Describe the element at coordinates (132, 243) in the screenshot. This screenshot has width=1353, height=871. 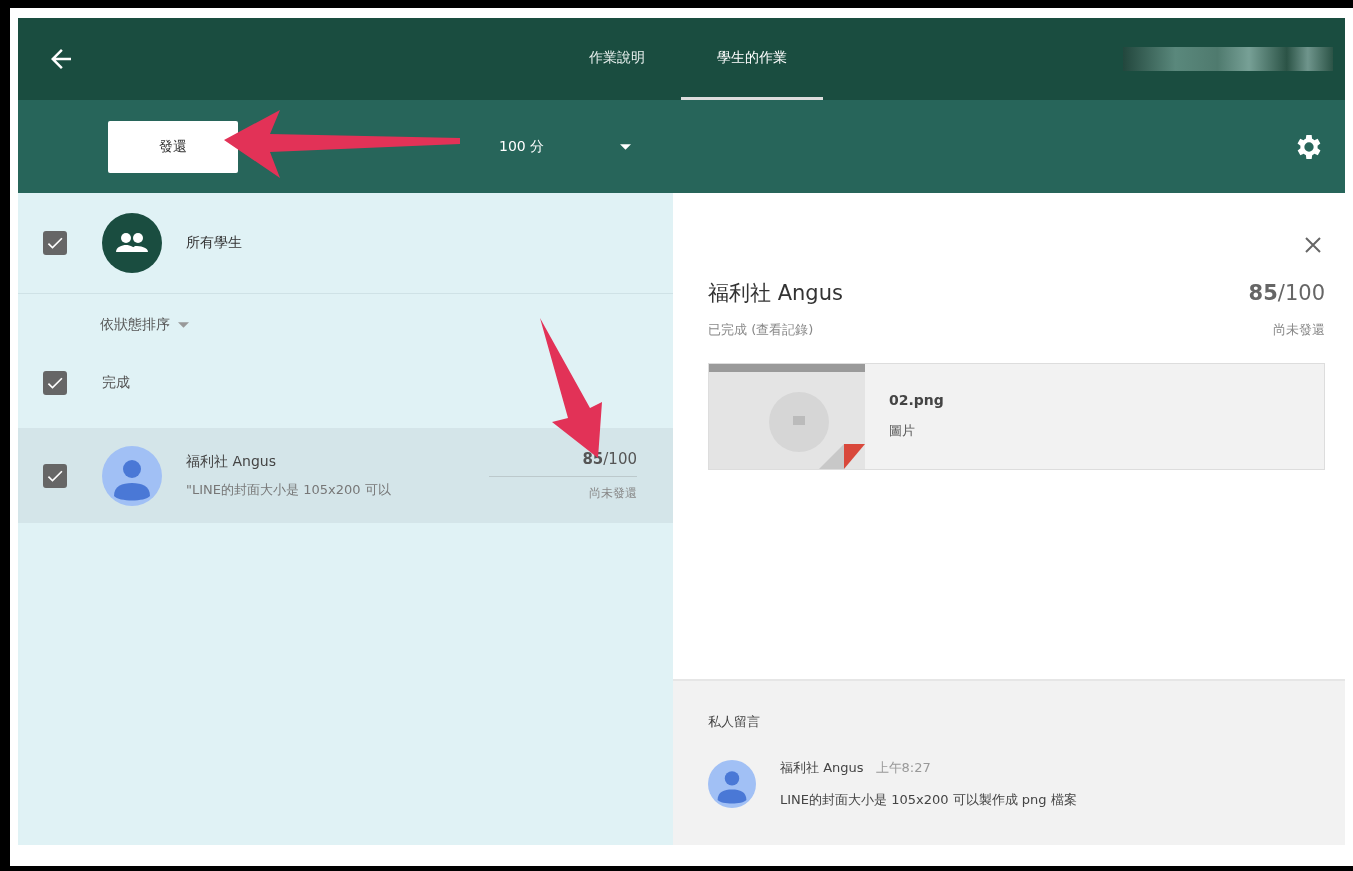
I see `group-avatar-icon` at that location.